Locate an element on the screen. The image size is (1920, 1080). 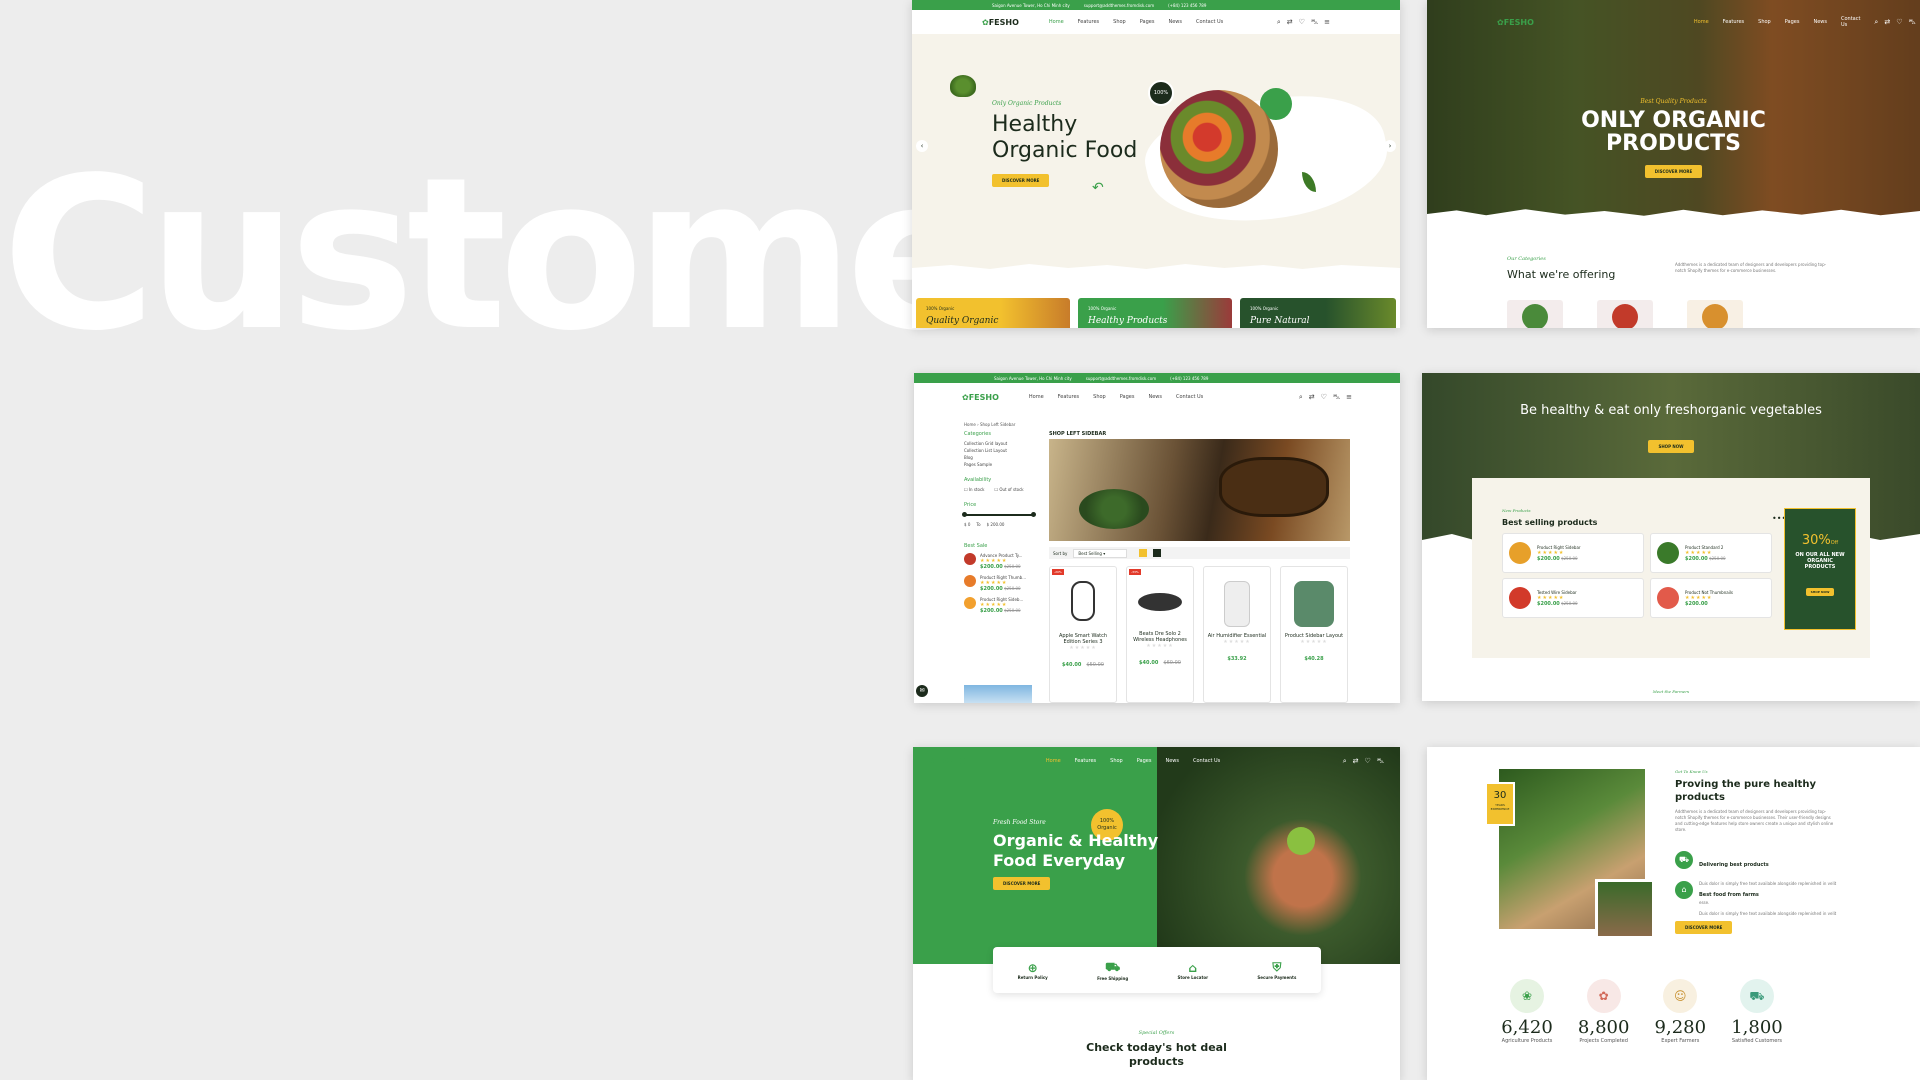
hero-tagline: Fresh Food Store is located at coordinates (1019, 822).